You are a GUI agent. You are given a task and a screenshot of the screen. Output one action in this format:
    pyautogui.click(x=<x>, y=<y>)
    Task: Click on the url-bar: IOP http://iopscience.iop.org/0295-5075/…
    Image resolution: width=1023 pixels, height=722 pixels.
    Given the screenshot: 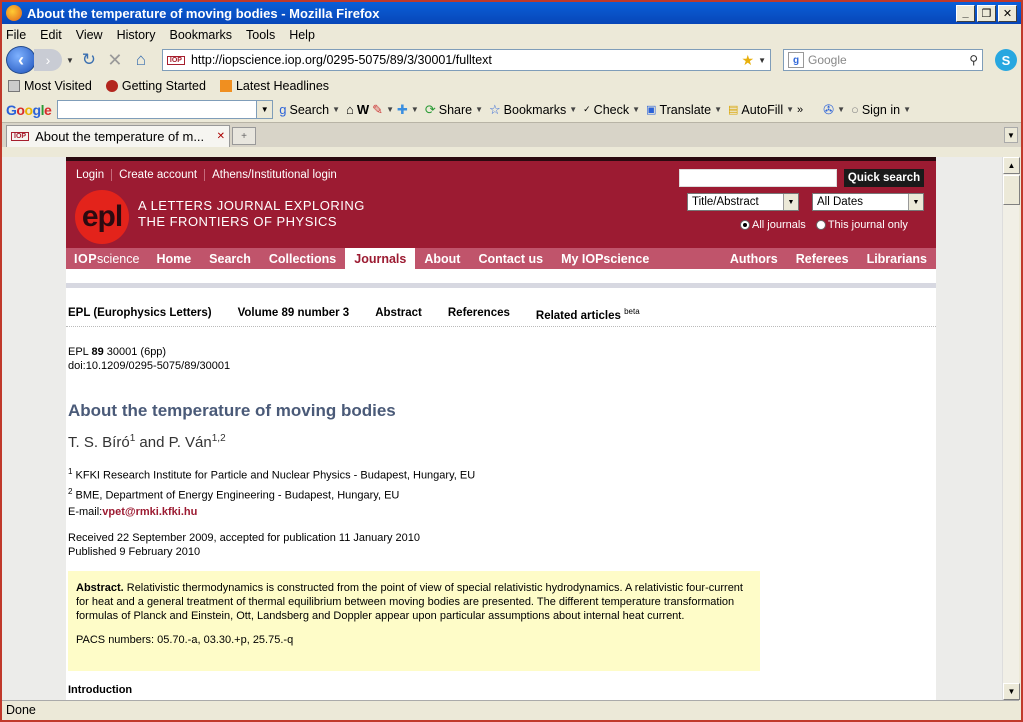 What is the action you would take?
    pyautogui.click(x=466, y=60)
    